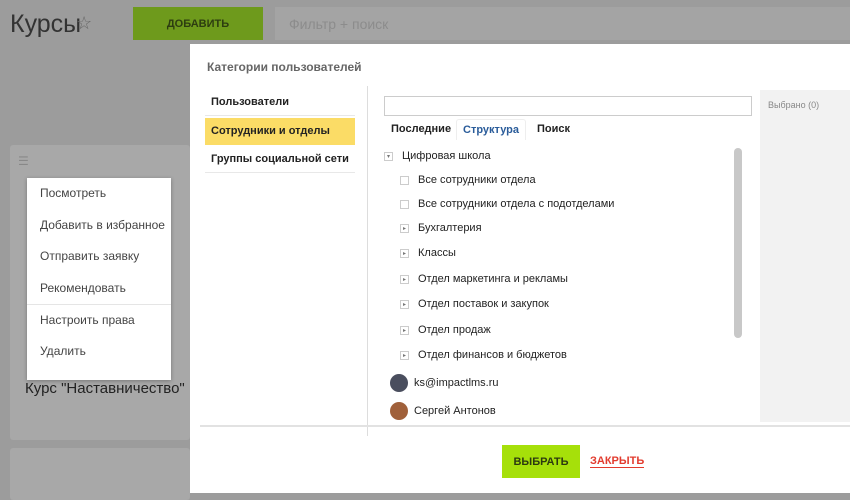 The height and width of the screenshot is (500, 850). Describe the element at coordinates (105, 388) in the screenshot. I see `course-title: Курс "Наставничество"` at that location.